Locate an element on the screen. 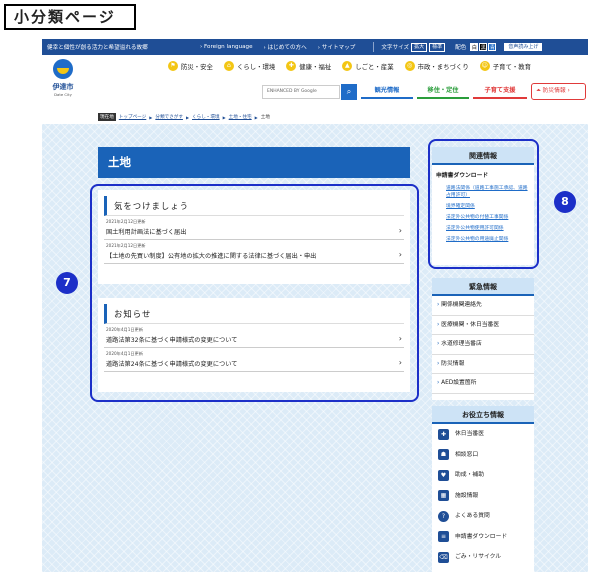 This screenshot has height=572, width=600. trash-icon: ⌫ is located at coordinates (443, 557).